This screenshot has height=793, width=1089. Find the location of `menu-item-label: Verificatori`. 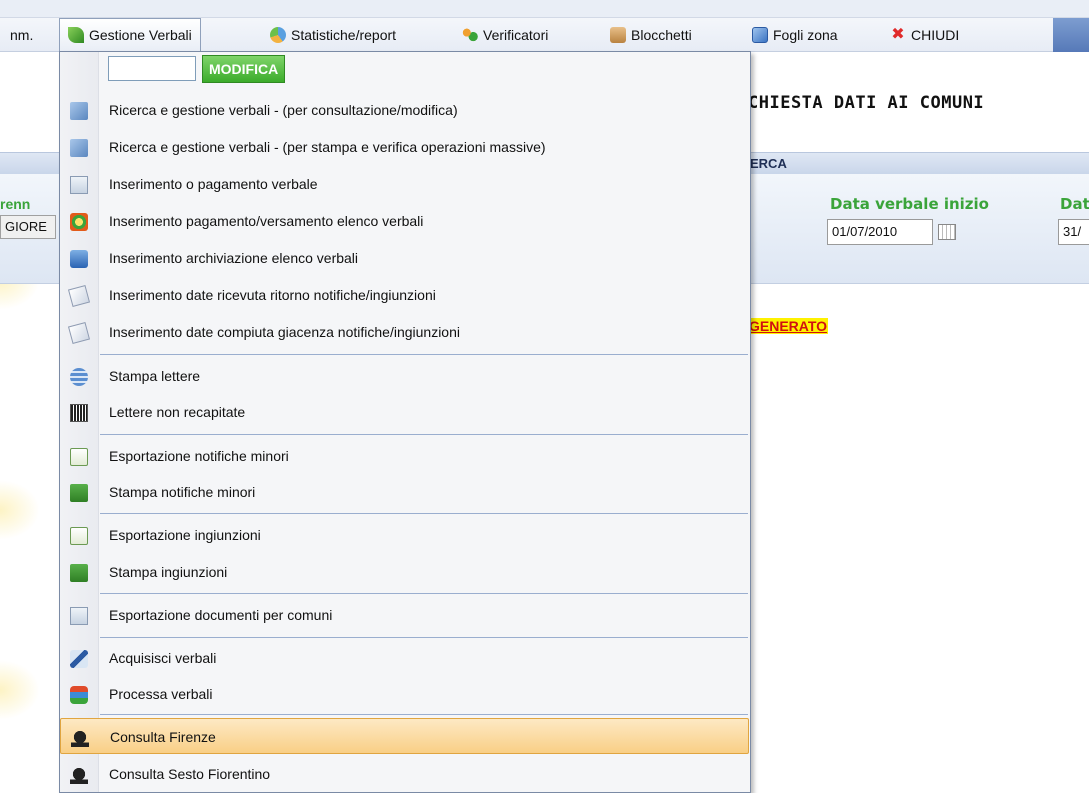

menu-item-label: Verificatori is located at coordinates (516, 35).